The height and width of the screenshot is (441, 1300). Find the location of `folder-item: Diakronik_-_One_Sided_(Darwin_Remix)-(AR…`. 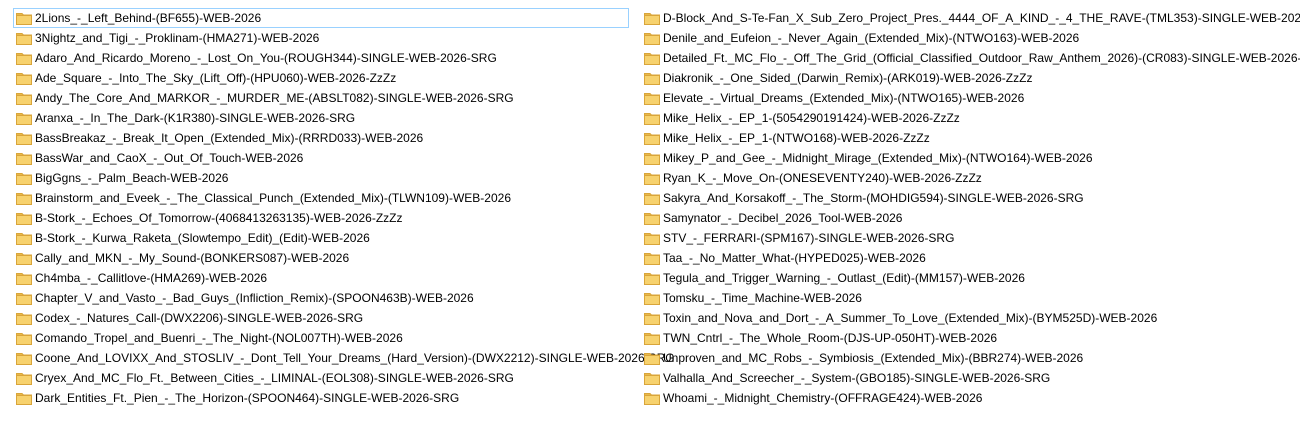

folder-item: Diakronik_-_One_Sided_(Darwin_Remix)-(AR… is located at coordinates (970, 78).